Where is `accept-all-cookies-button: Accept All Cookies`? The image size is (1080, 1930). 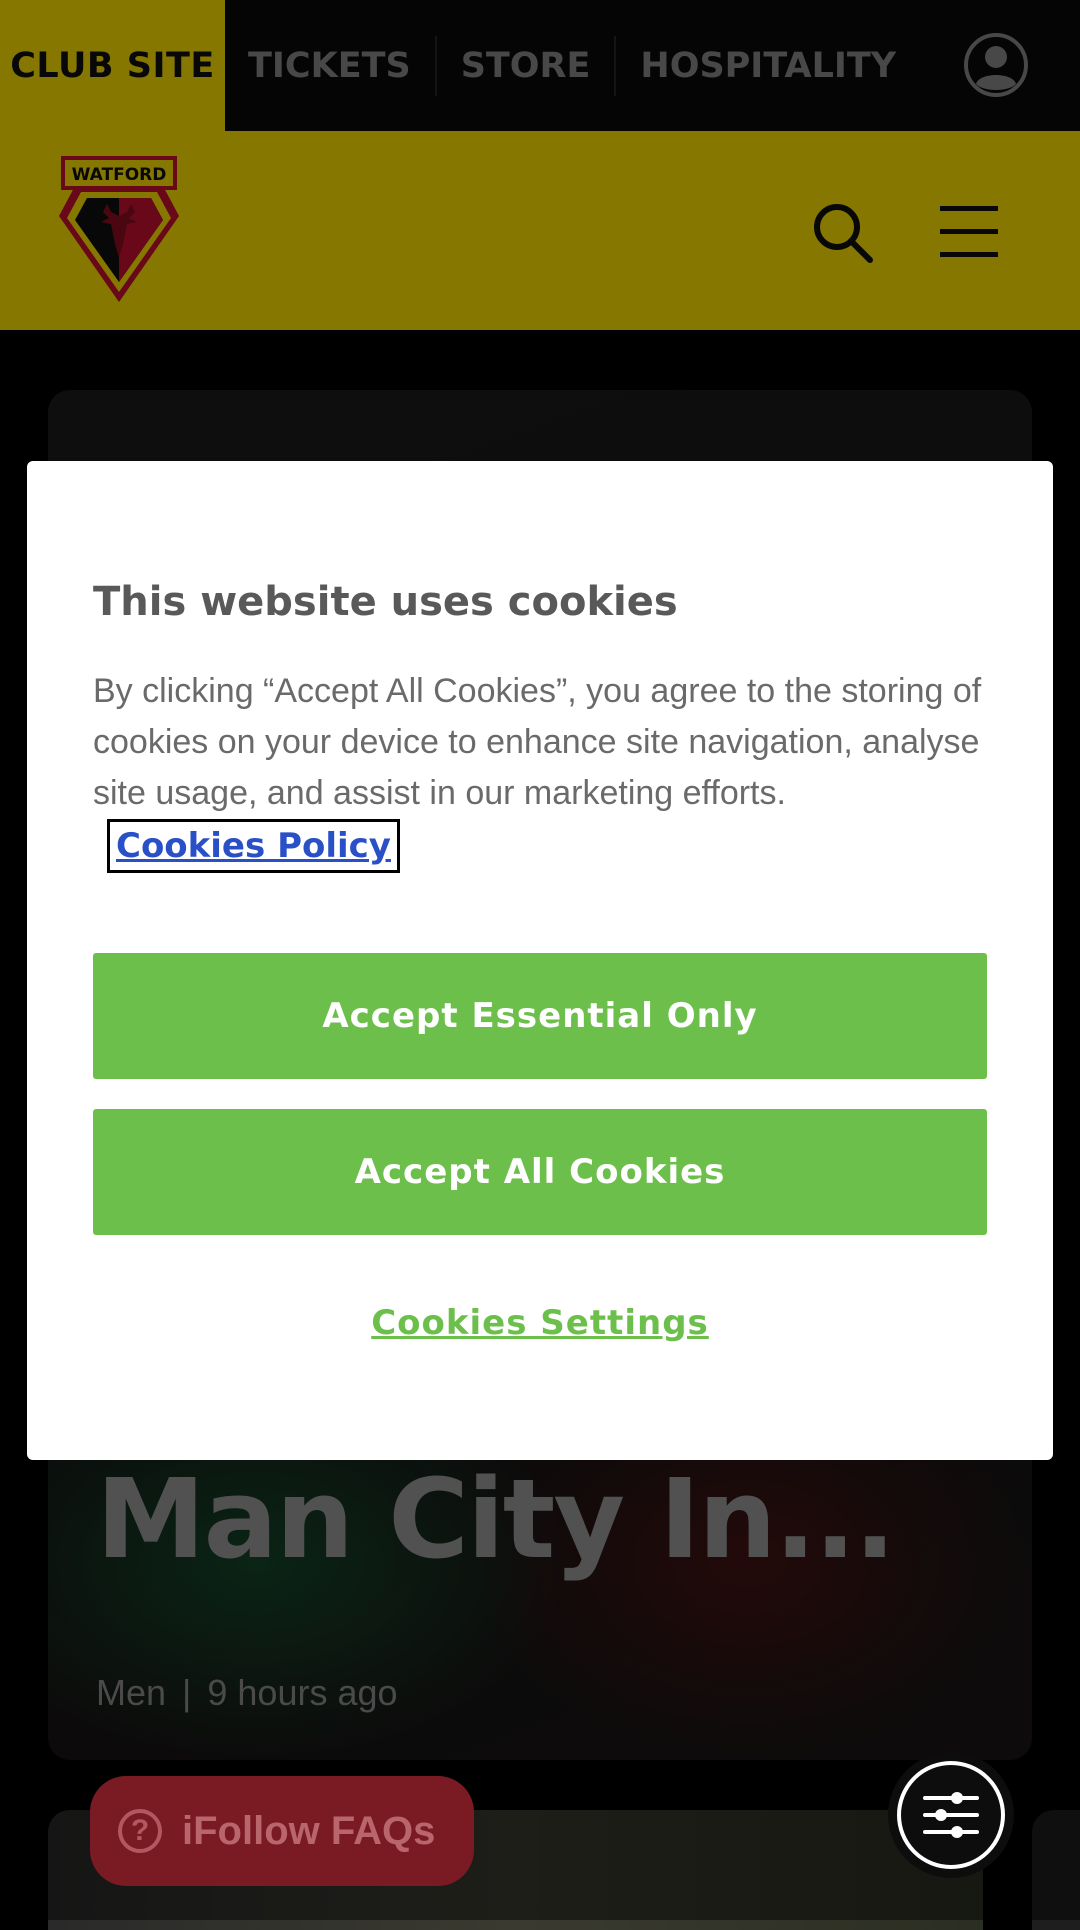
accept-all-cookies-button: Accept All Cookies is located at coordinates (540, 1172).